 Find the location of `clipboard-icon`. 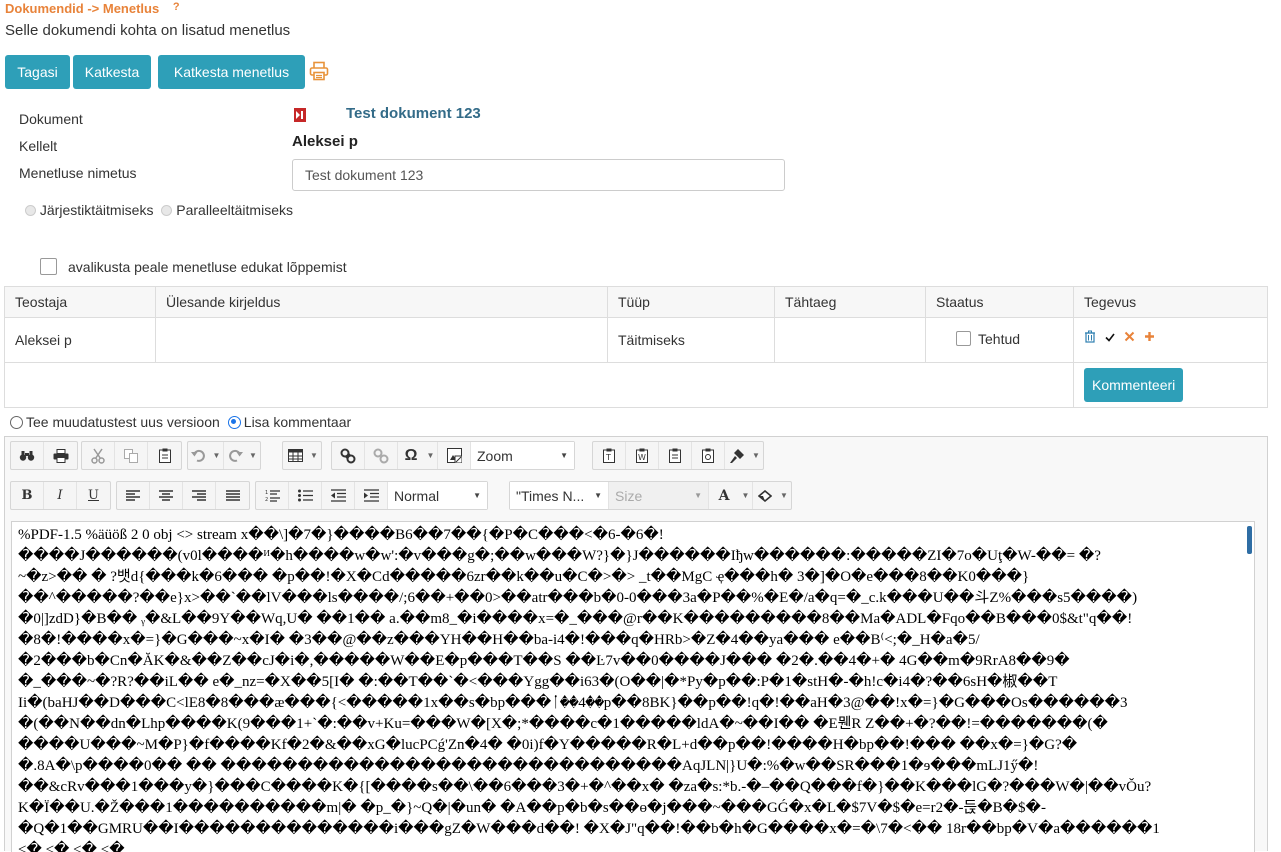

clipboard-icon is located at coordinates (675, 455).